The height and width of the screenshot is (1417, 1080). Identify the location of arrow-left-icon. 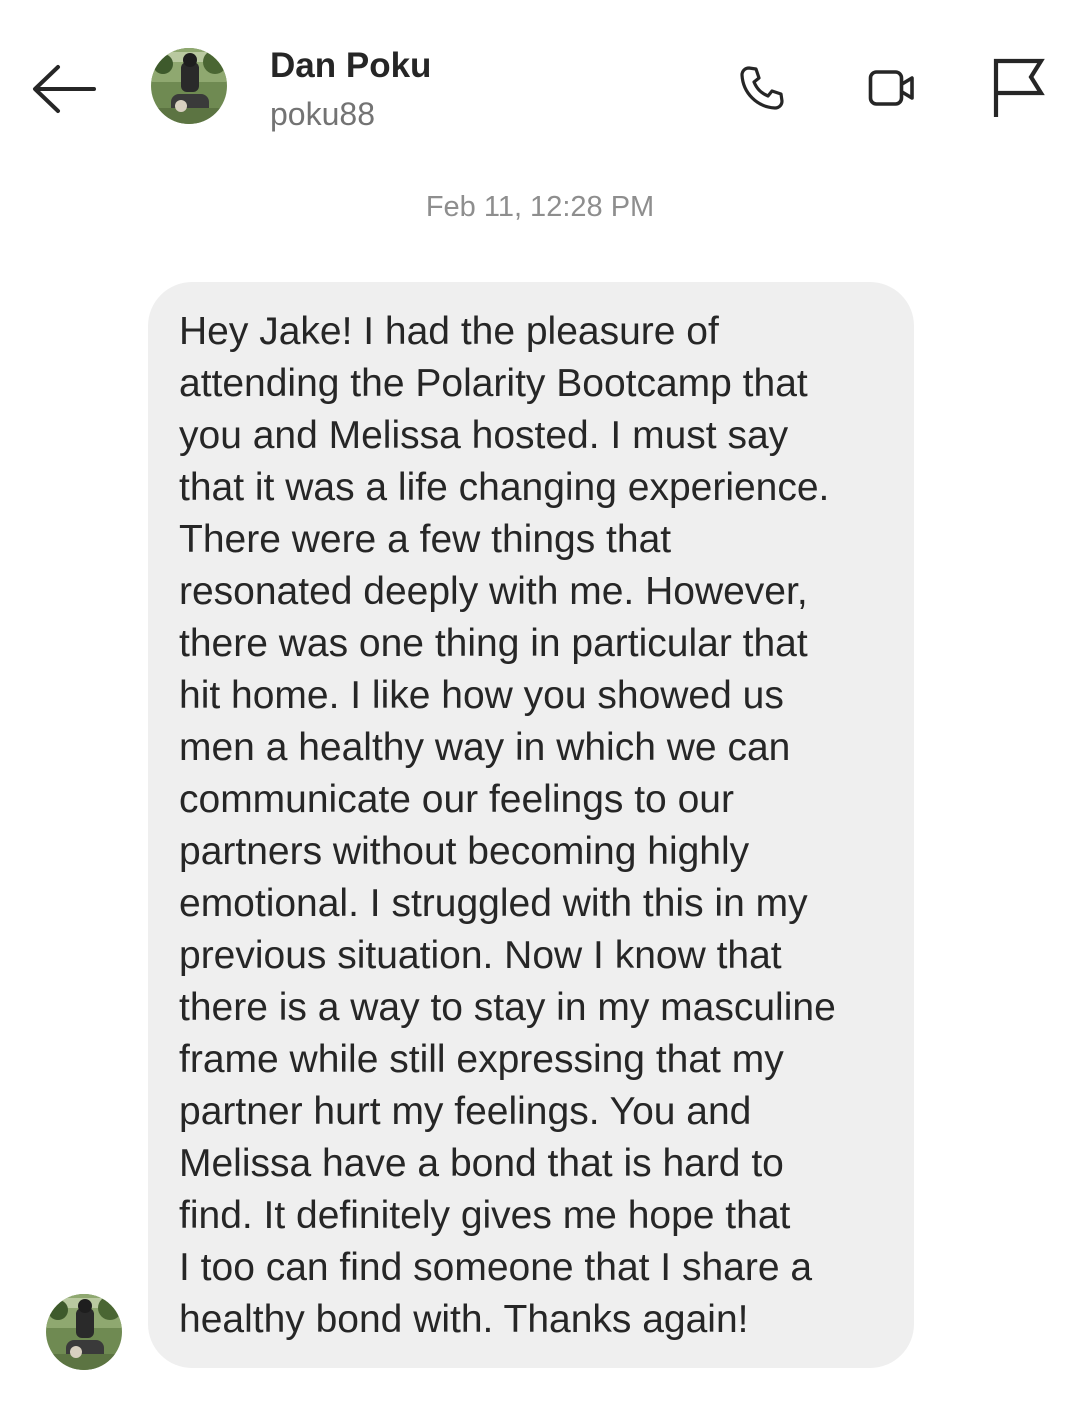
(64, 89).